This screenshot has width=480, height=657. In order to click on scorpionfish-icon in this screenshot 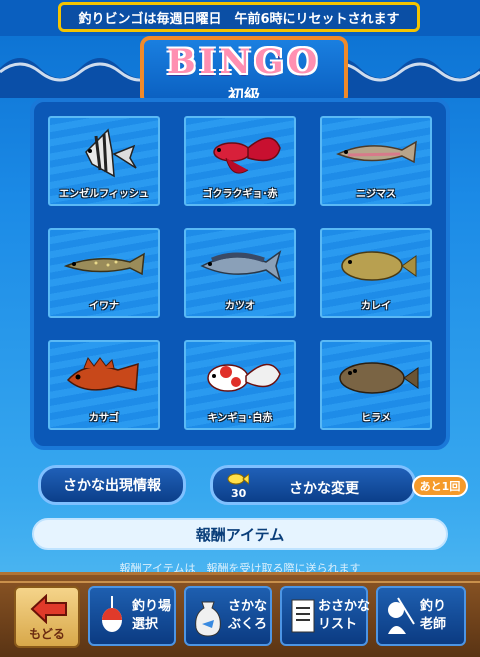, I will do `click(102, 373)`.